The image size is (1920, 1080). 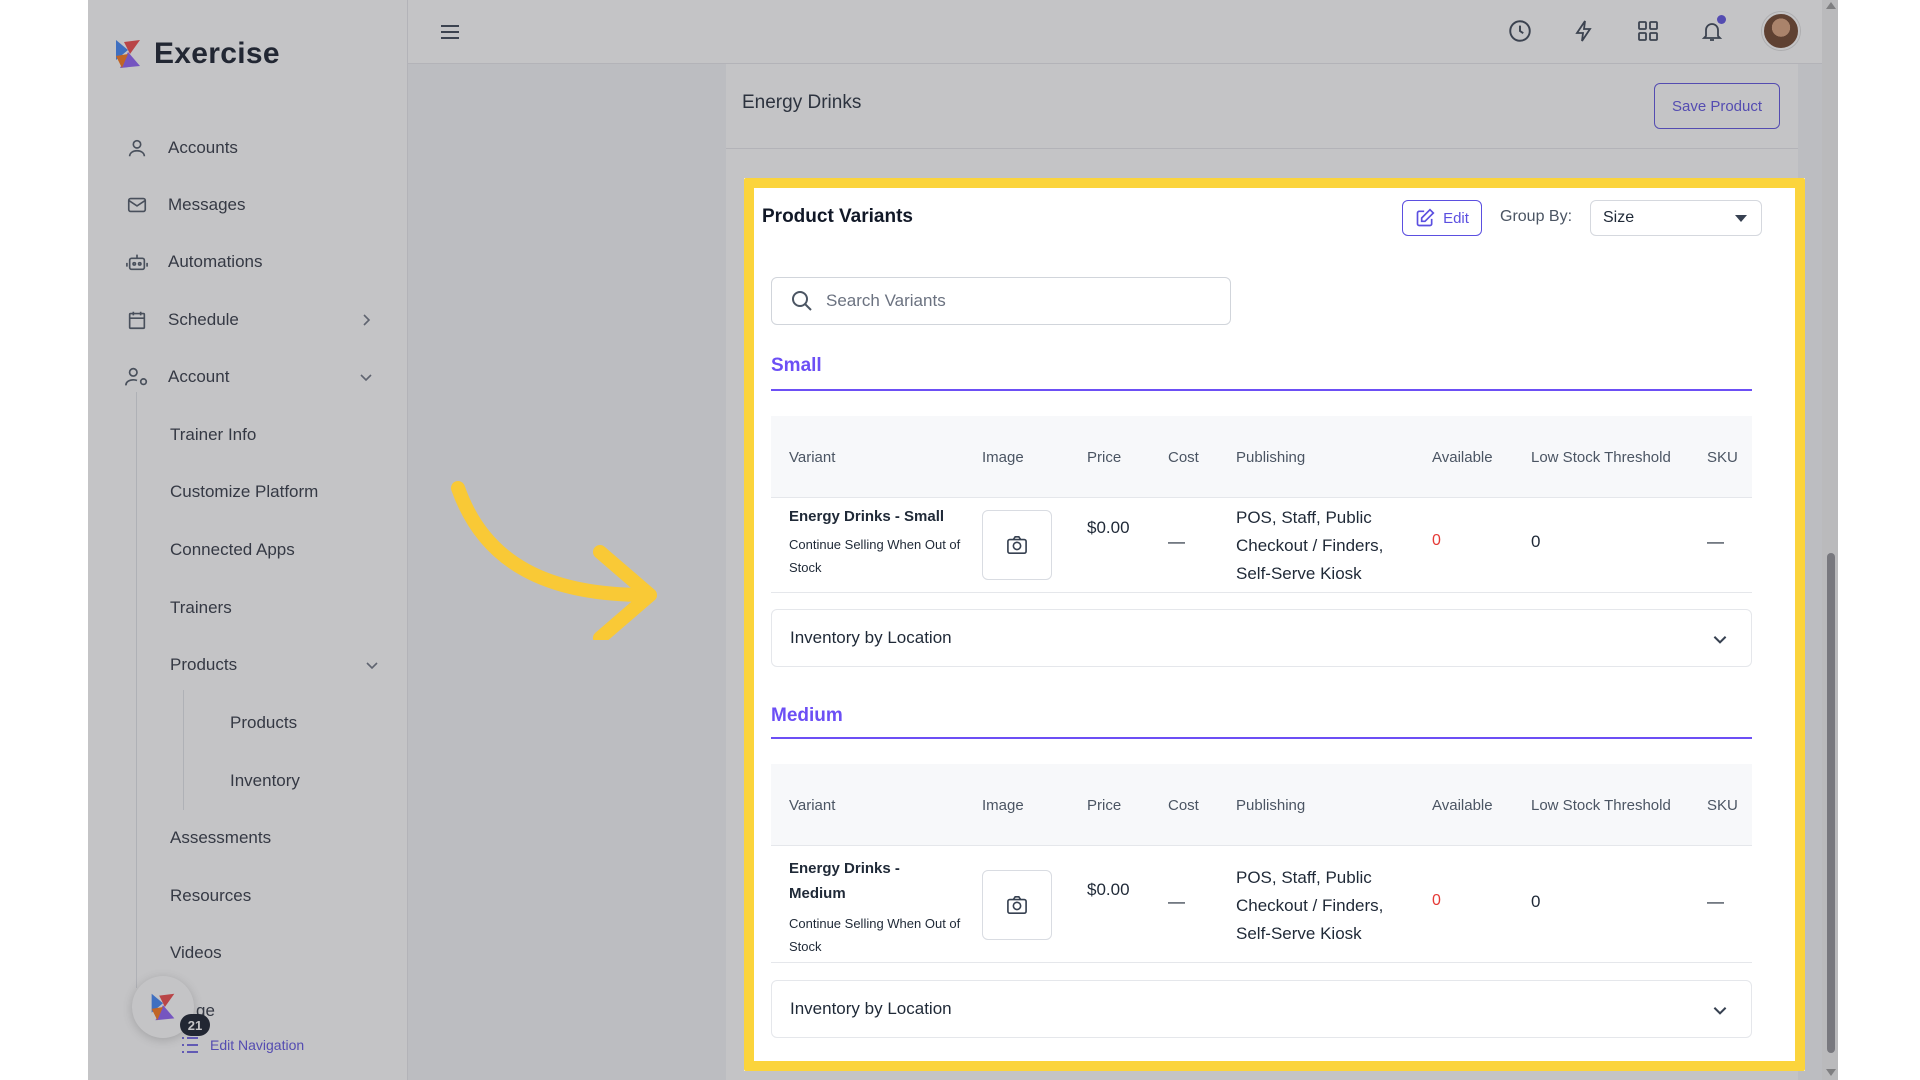 What do you see at coordinates (1536, 216) in the screenshot?
I see `group-by-label: Group By:` at bounding box center [1536, 216].